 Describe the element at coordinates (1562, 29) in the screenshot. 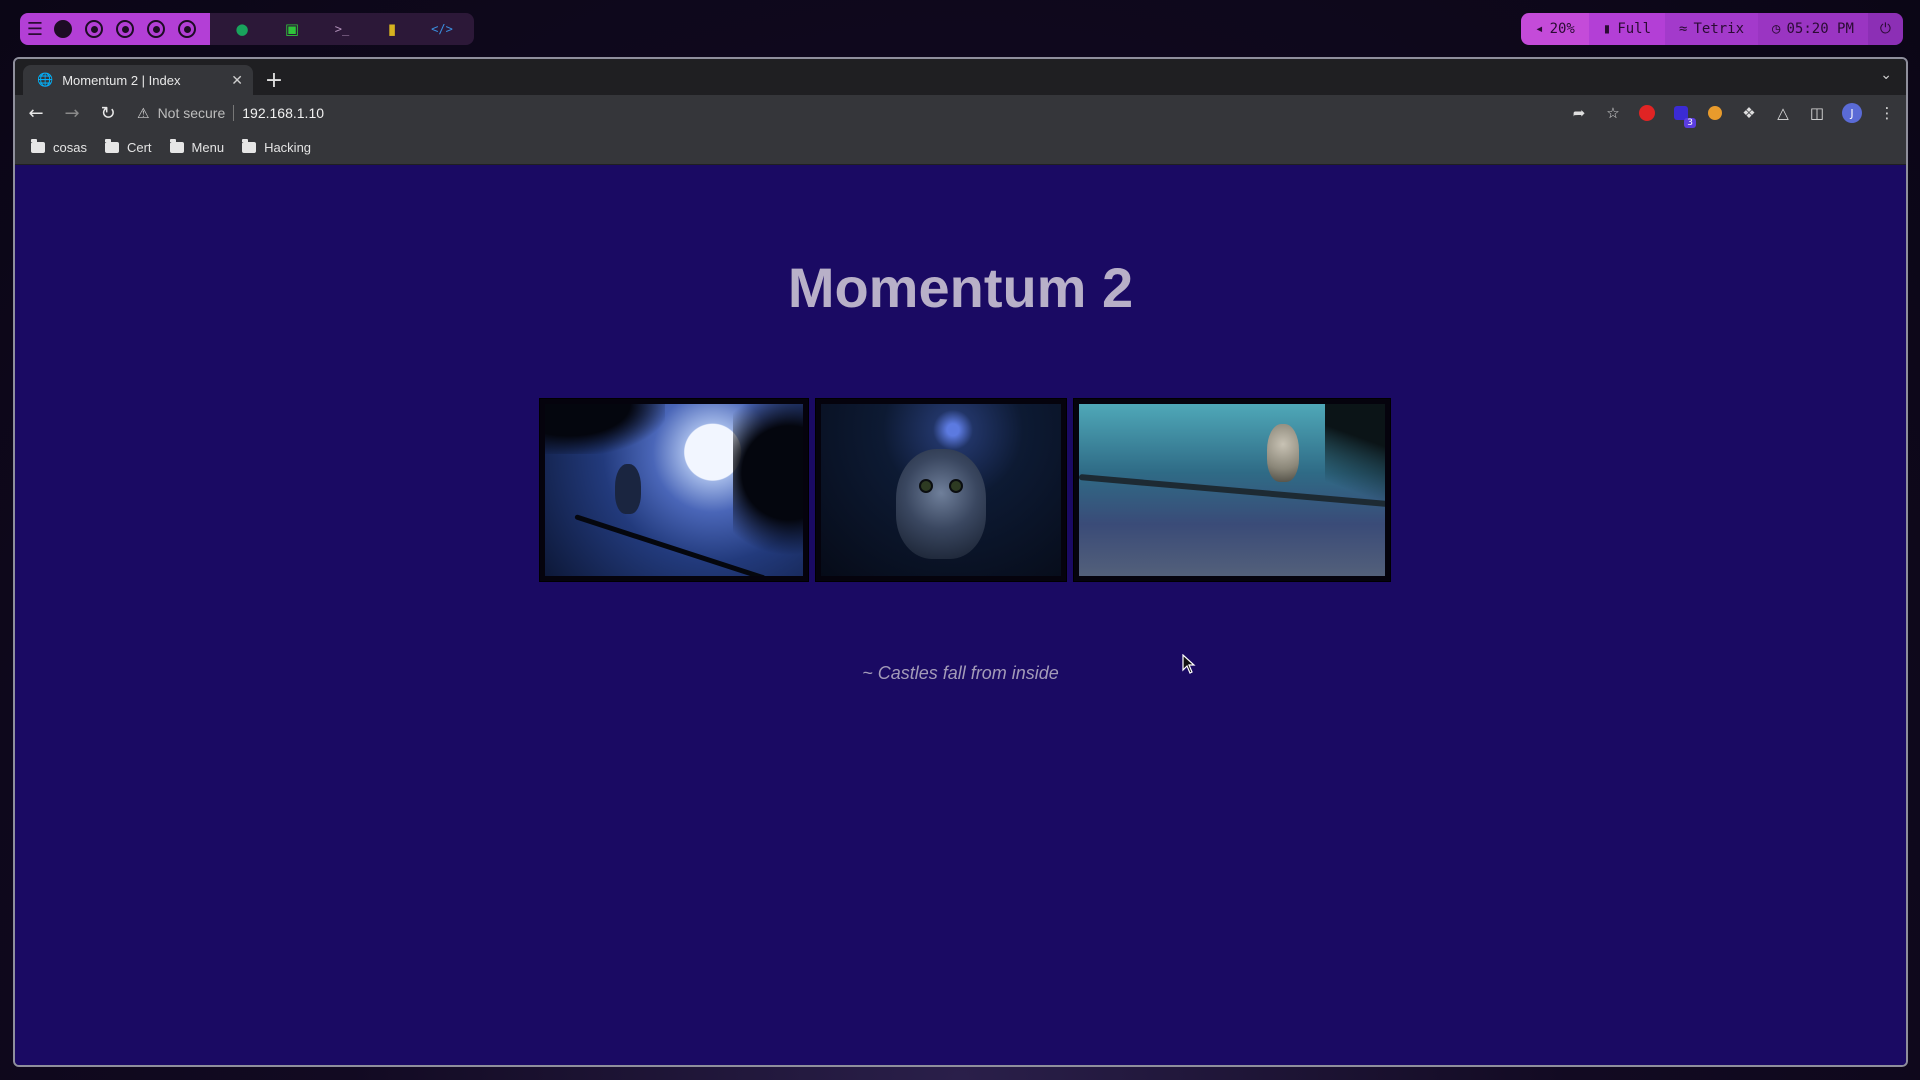

I see `volume-value: 20%` at that location.